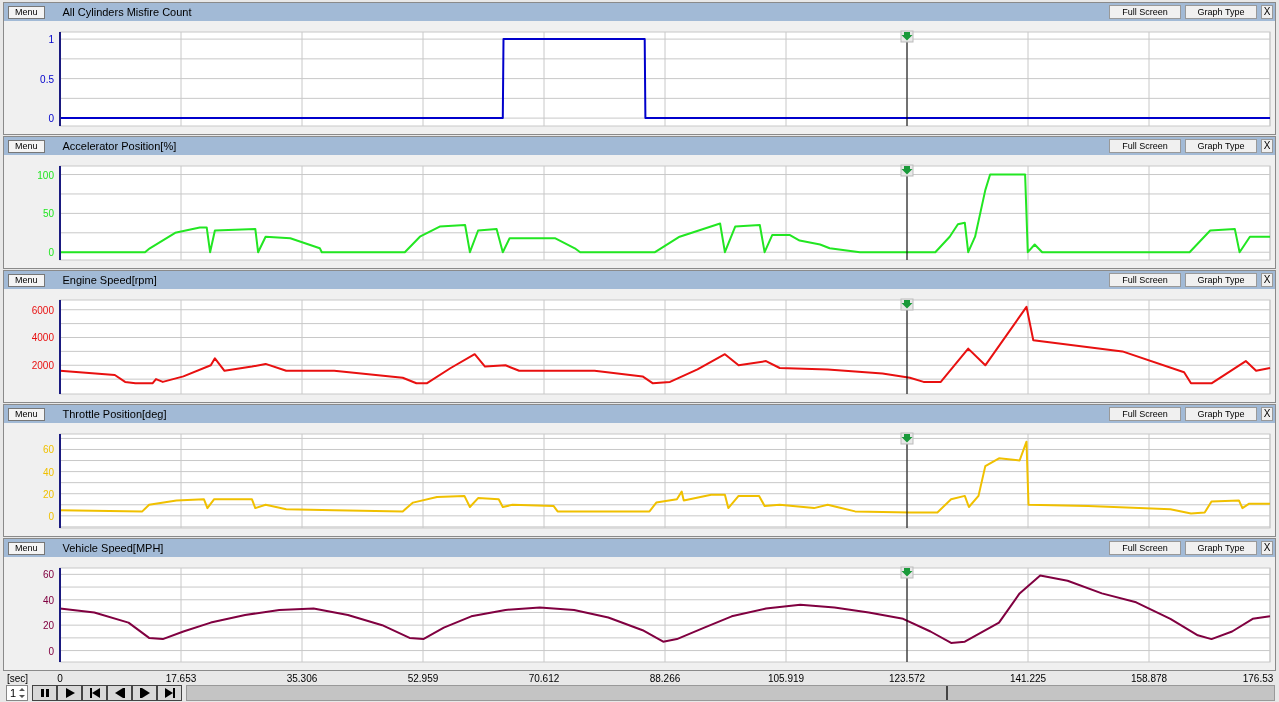 This screenshot has width=1279, height=702. I want to click on x-tick-label: 0, so click(60, 678).